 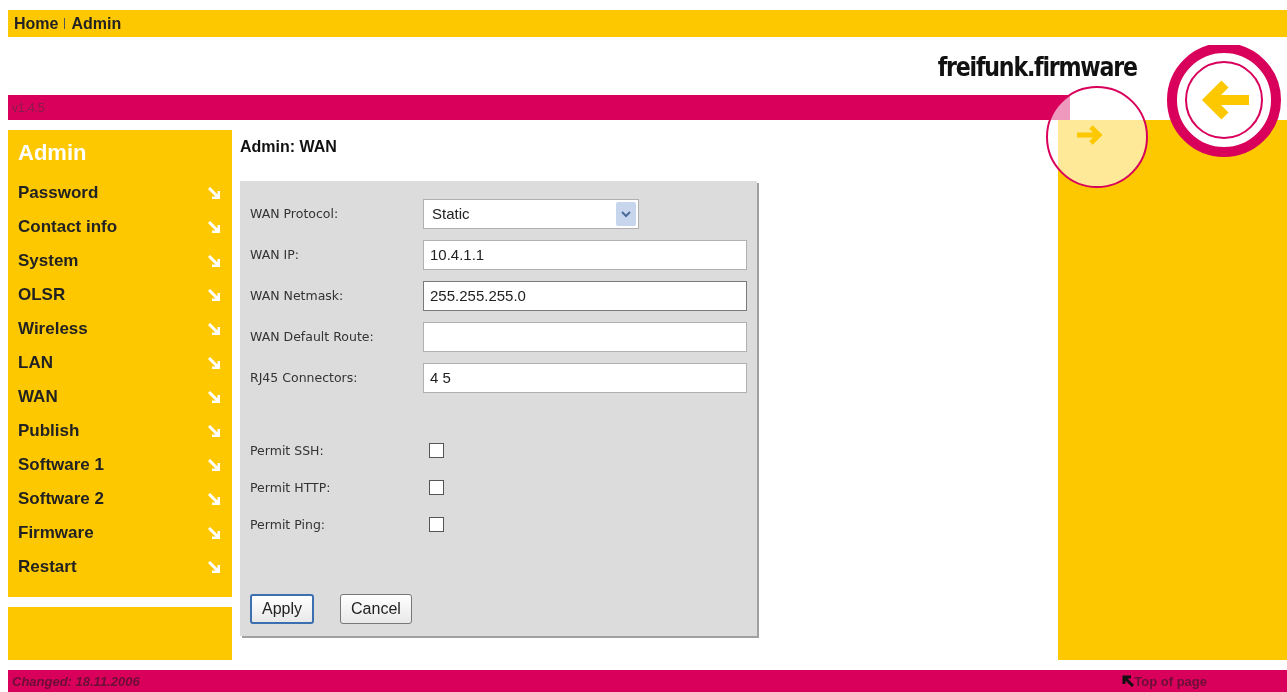 I want to click on sidebar-title: Admin, so click(x=53, y=153).